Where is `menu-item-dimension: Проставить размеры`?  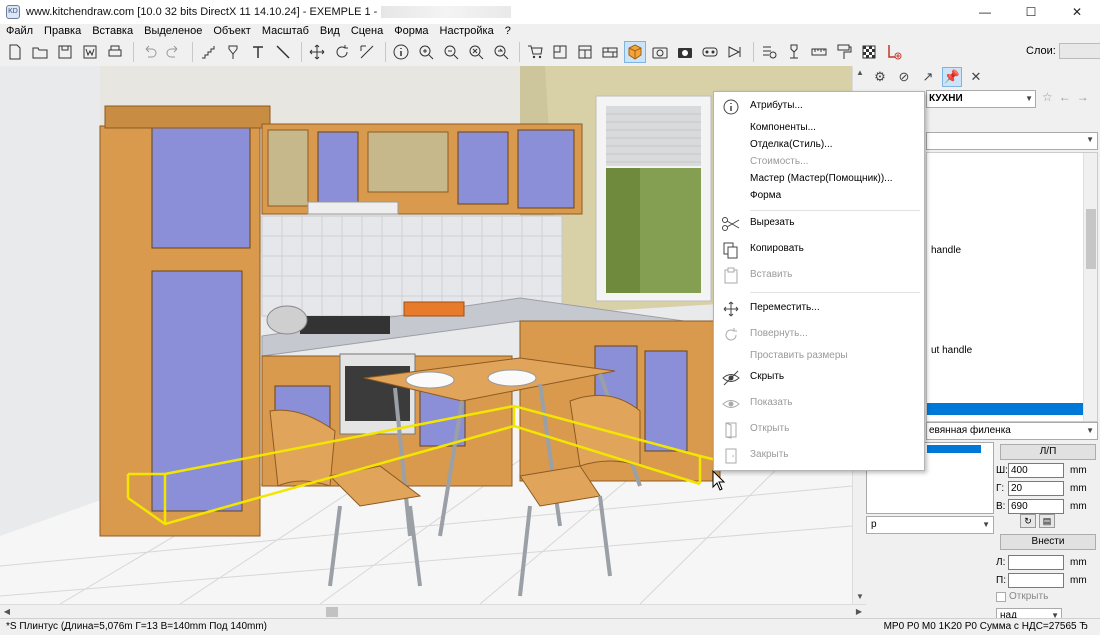
menu-item-dimension: Проставить размеры is located at coordinates (819, 357).